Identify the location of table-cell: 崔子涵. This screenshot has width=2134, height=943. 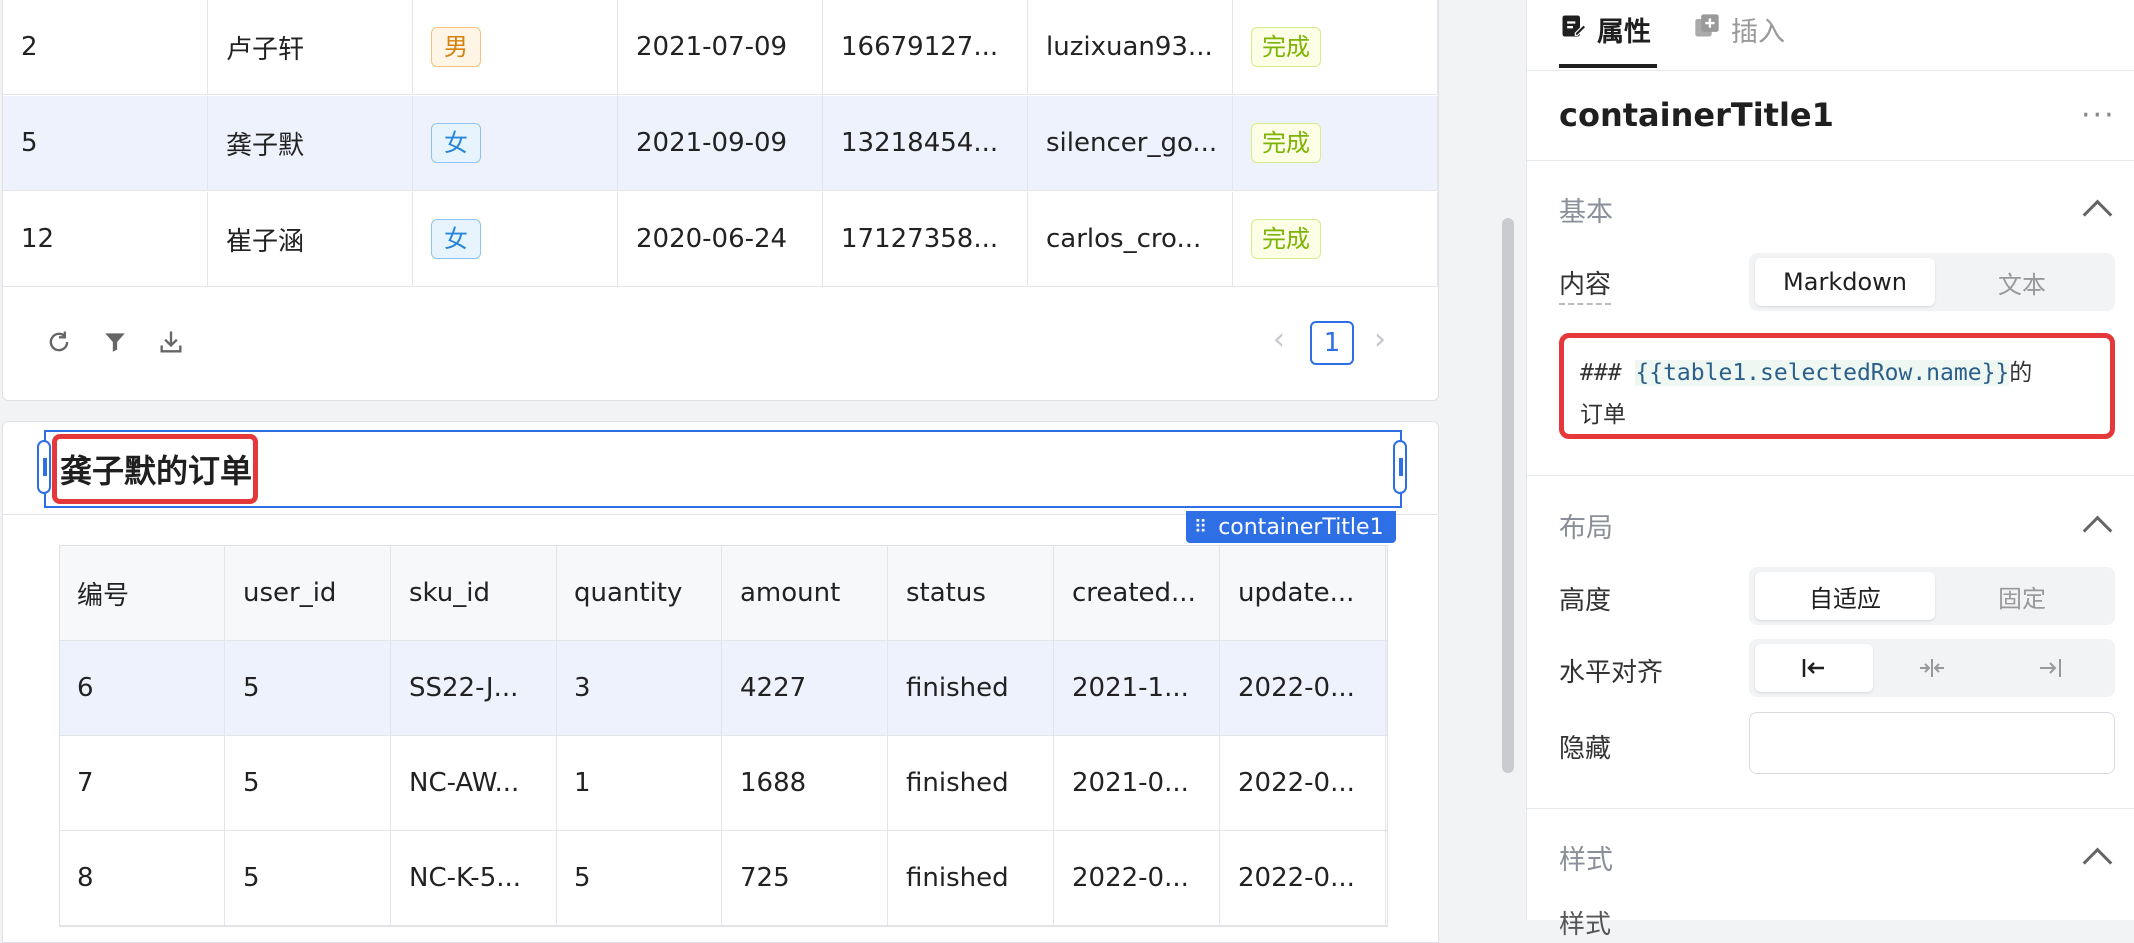
(310, 239).